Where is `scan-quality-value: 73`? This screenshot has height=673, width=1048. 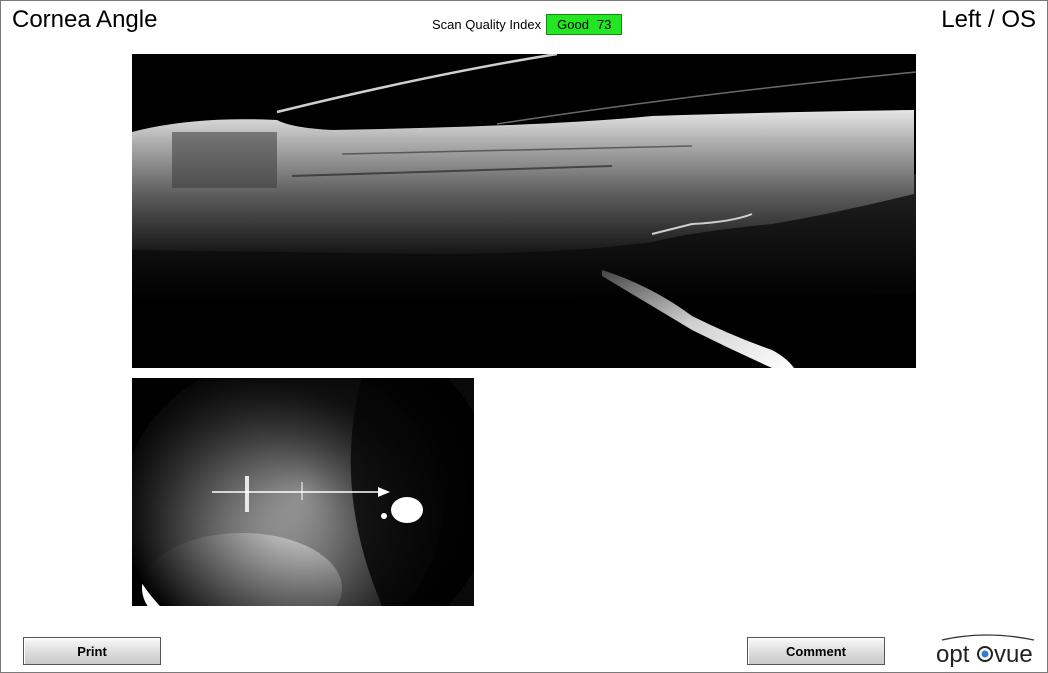
scan-quality-value: 73 is located at coordinates (604, 24).